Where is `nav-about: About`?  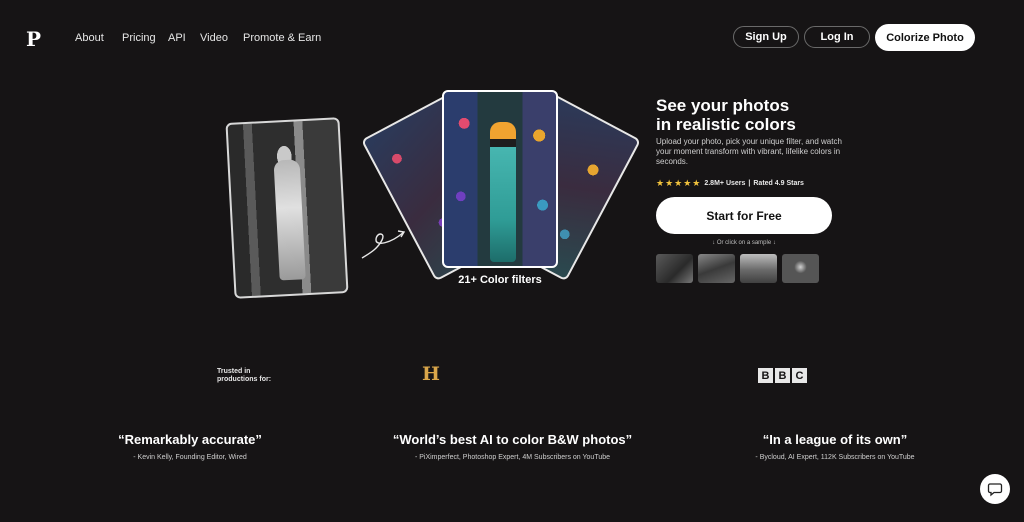
nav-about: About is located at coordinates (89, 38).